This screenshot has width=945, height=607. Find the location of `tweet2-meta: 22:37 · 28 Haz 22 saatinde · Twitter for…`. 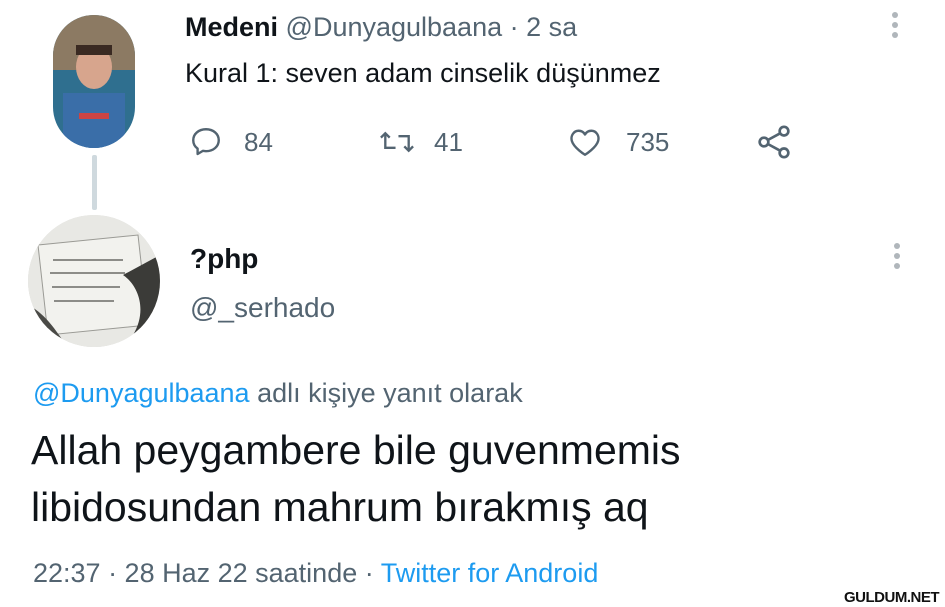

tweet2-meta: 22:37 · 28 Haz 22 saatinde · Twitter for… is located at coordinates (315, 573).